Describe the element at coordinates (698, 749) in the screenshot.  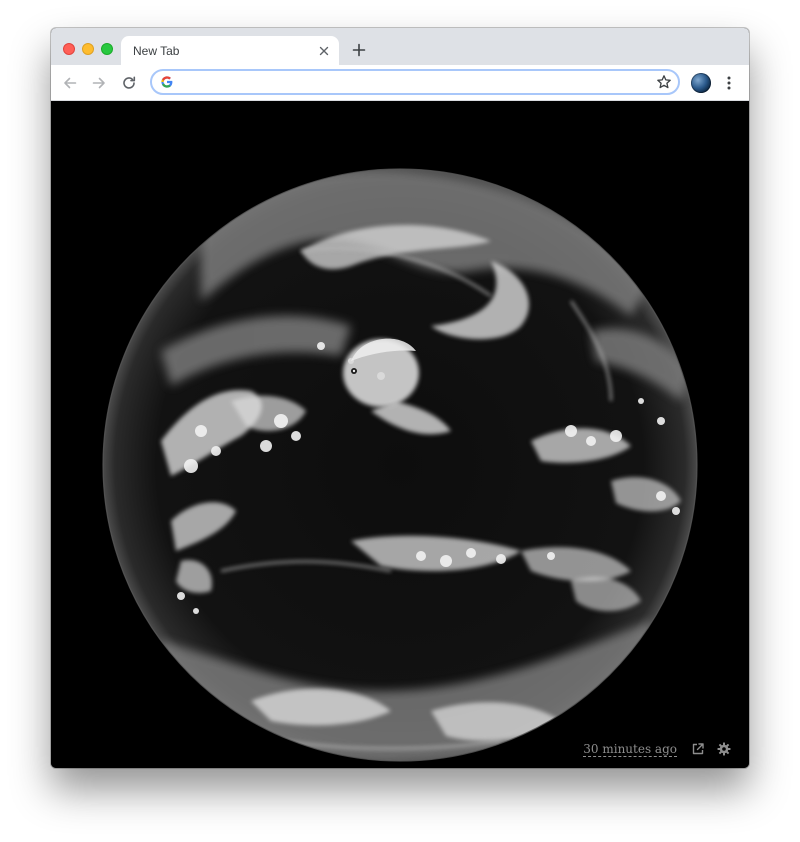
I see `external-link-icon` at that location.